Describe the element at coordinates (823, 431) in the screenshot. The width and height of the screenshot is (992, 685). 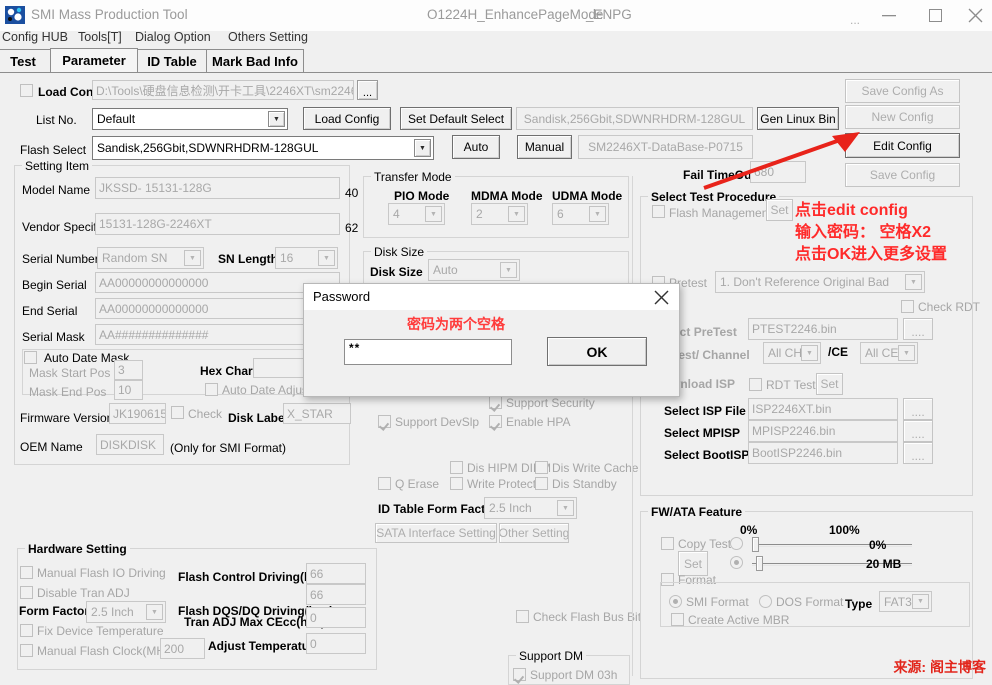
I see `select-mpisp-field: MPISP2246.bin` at that location.